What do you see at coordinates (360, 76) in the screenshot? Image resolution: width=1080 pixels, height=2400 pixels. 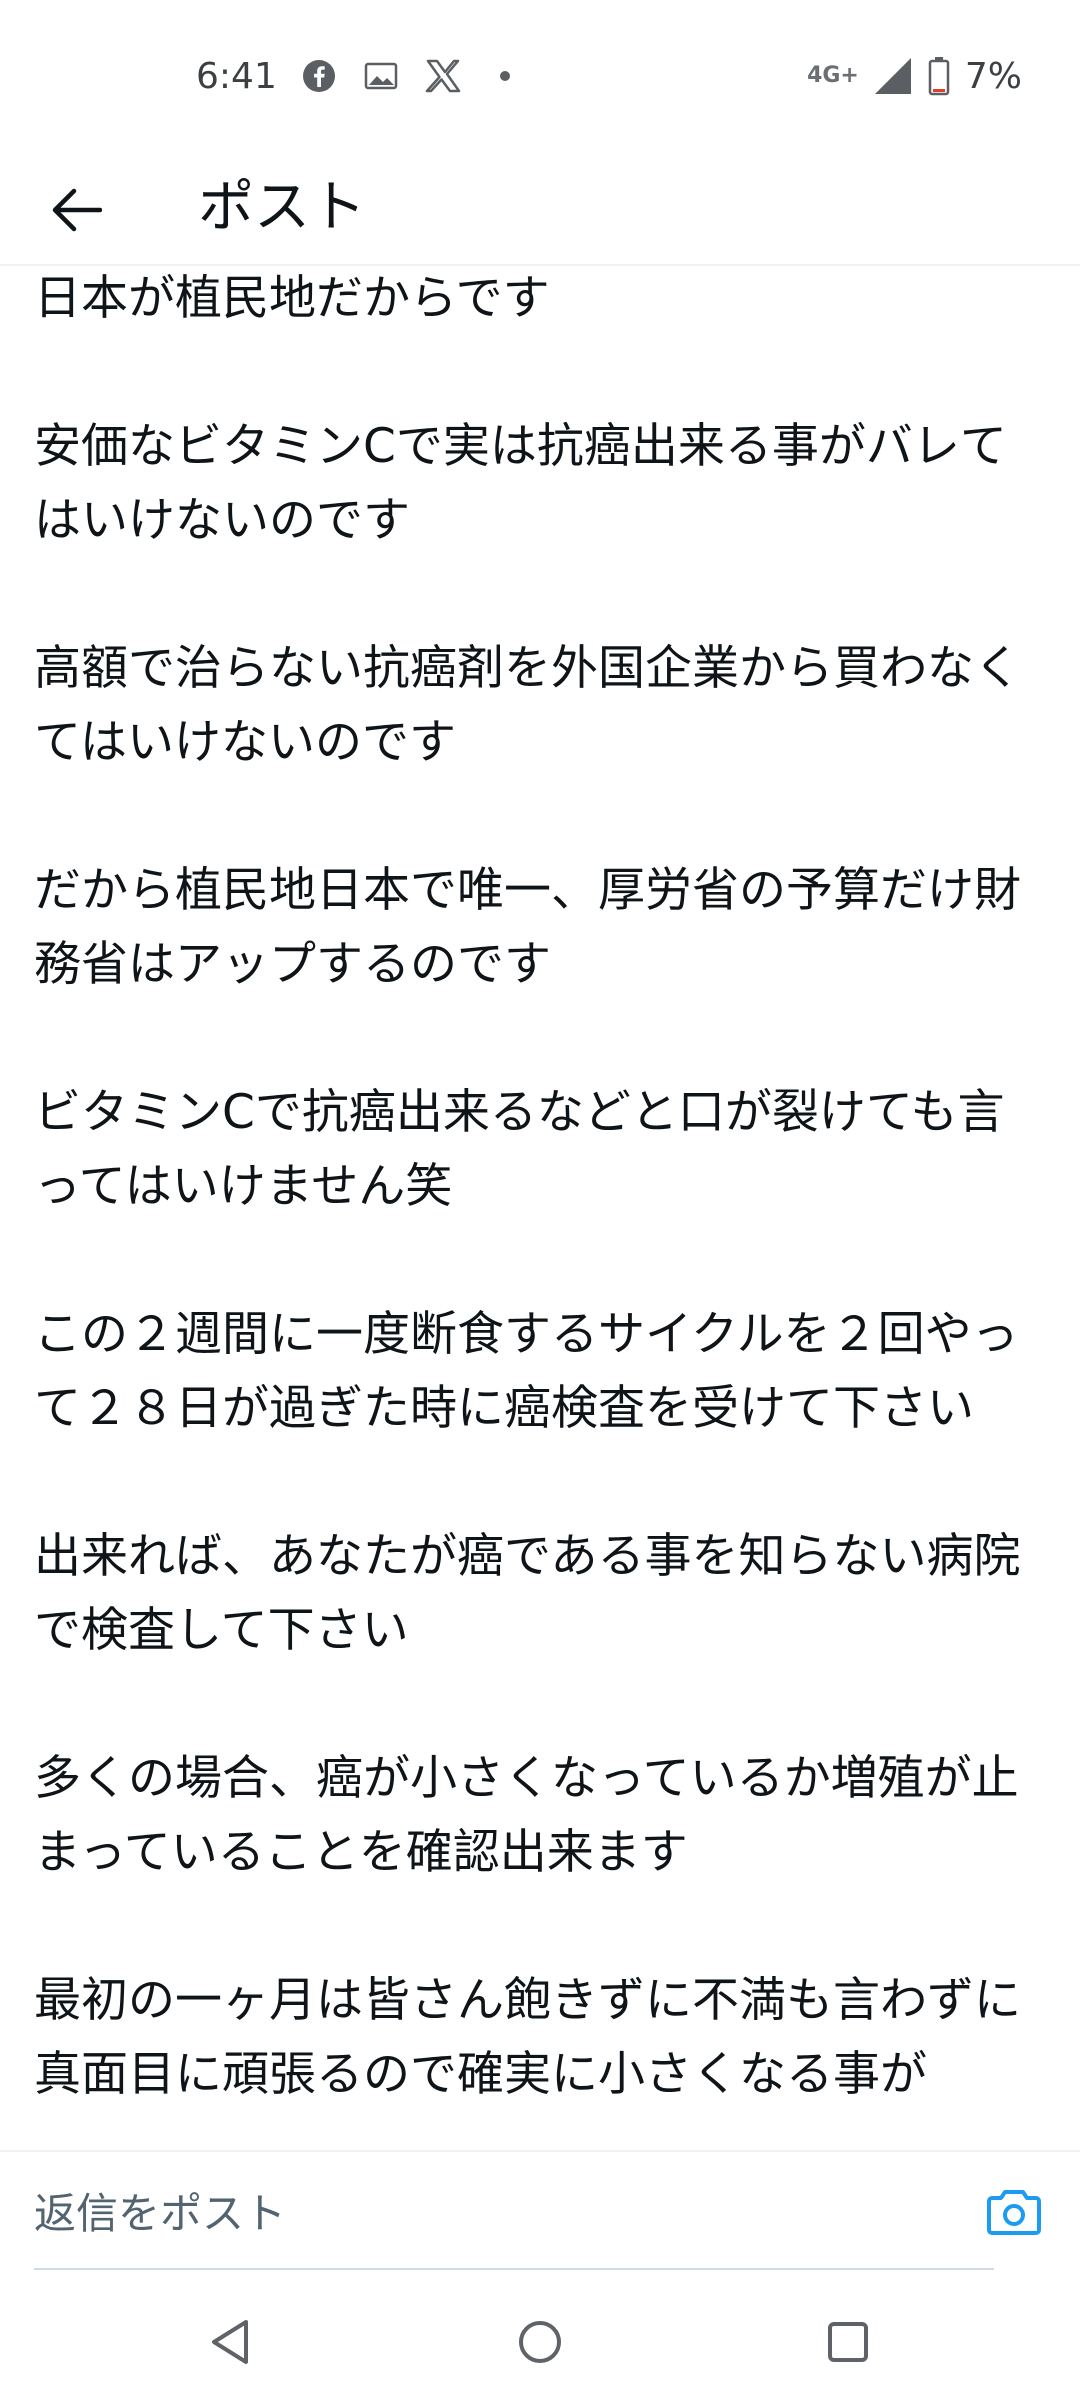 I see `status-left: 6:41` at bounding box center [360, 76].